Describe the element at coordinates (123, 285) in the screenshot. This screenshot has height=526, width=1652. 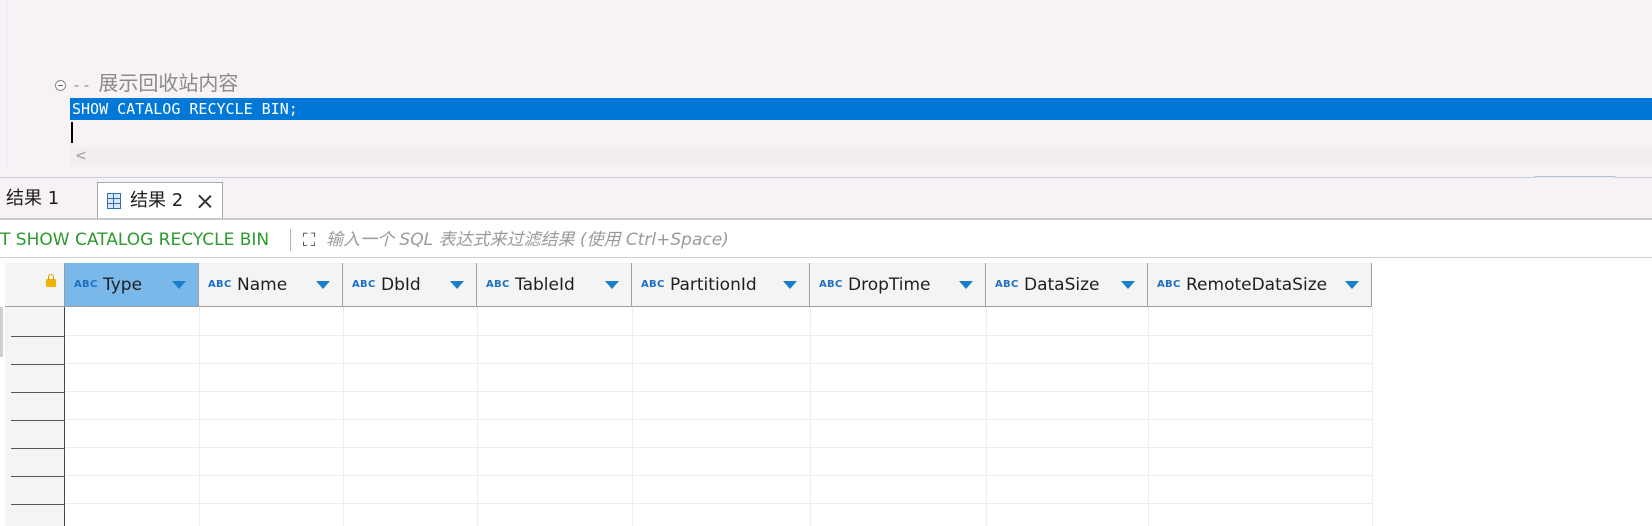
I see `column-label: Type` at that location.